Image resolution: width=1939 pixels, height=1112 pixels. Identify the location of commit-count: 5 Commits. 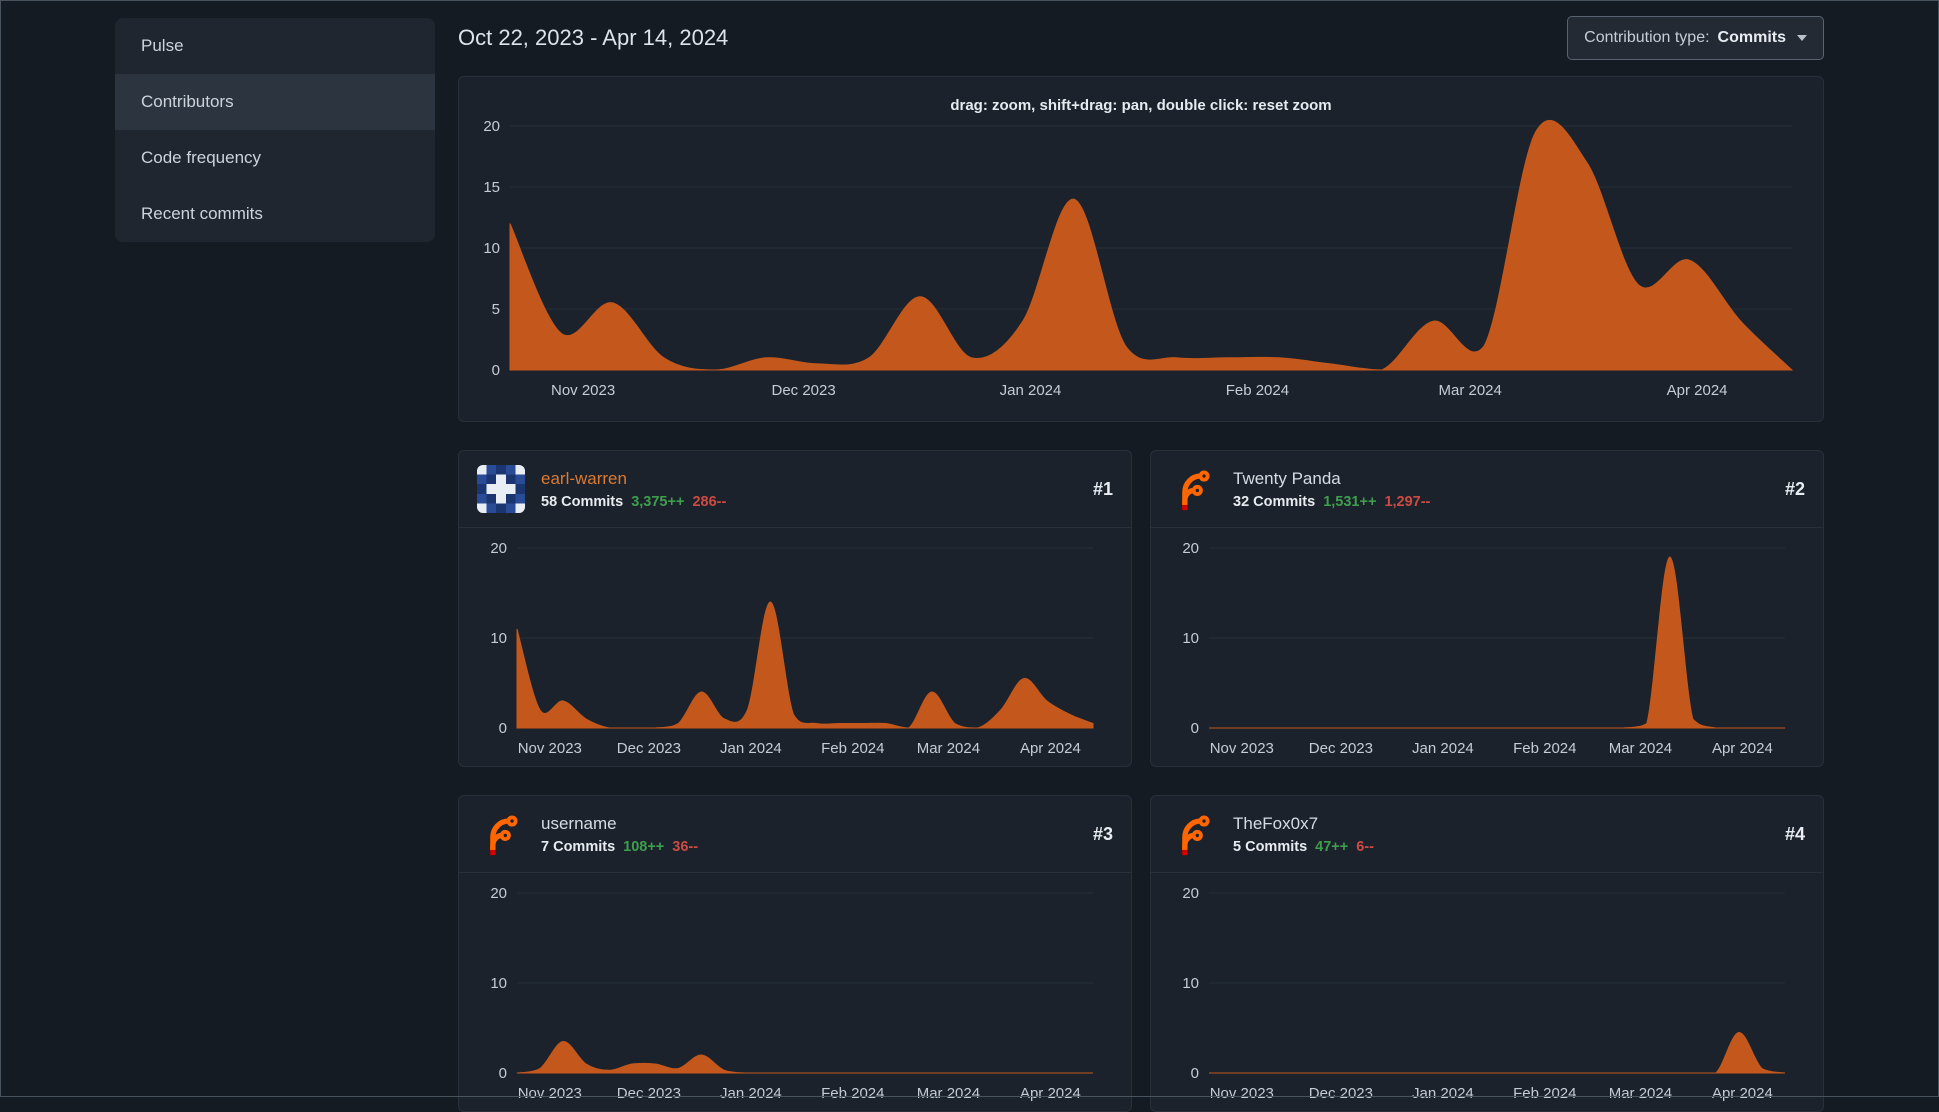
(1270, 846).